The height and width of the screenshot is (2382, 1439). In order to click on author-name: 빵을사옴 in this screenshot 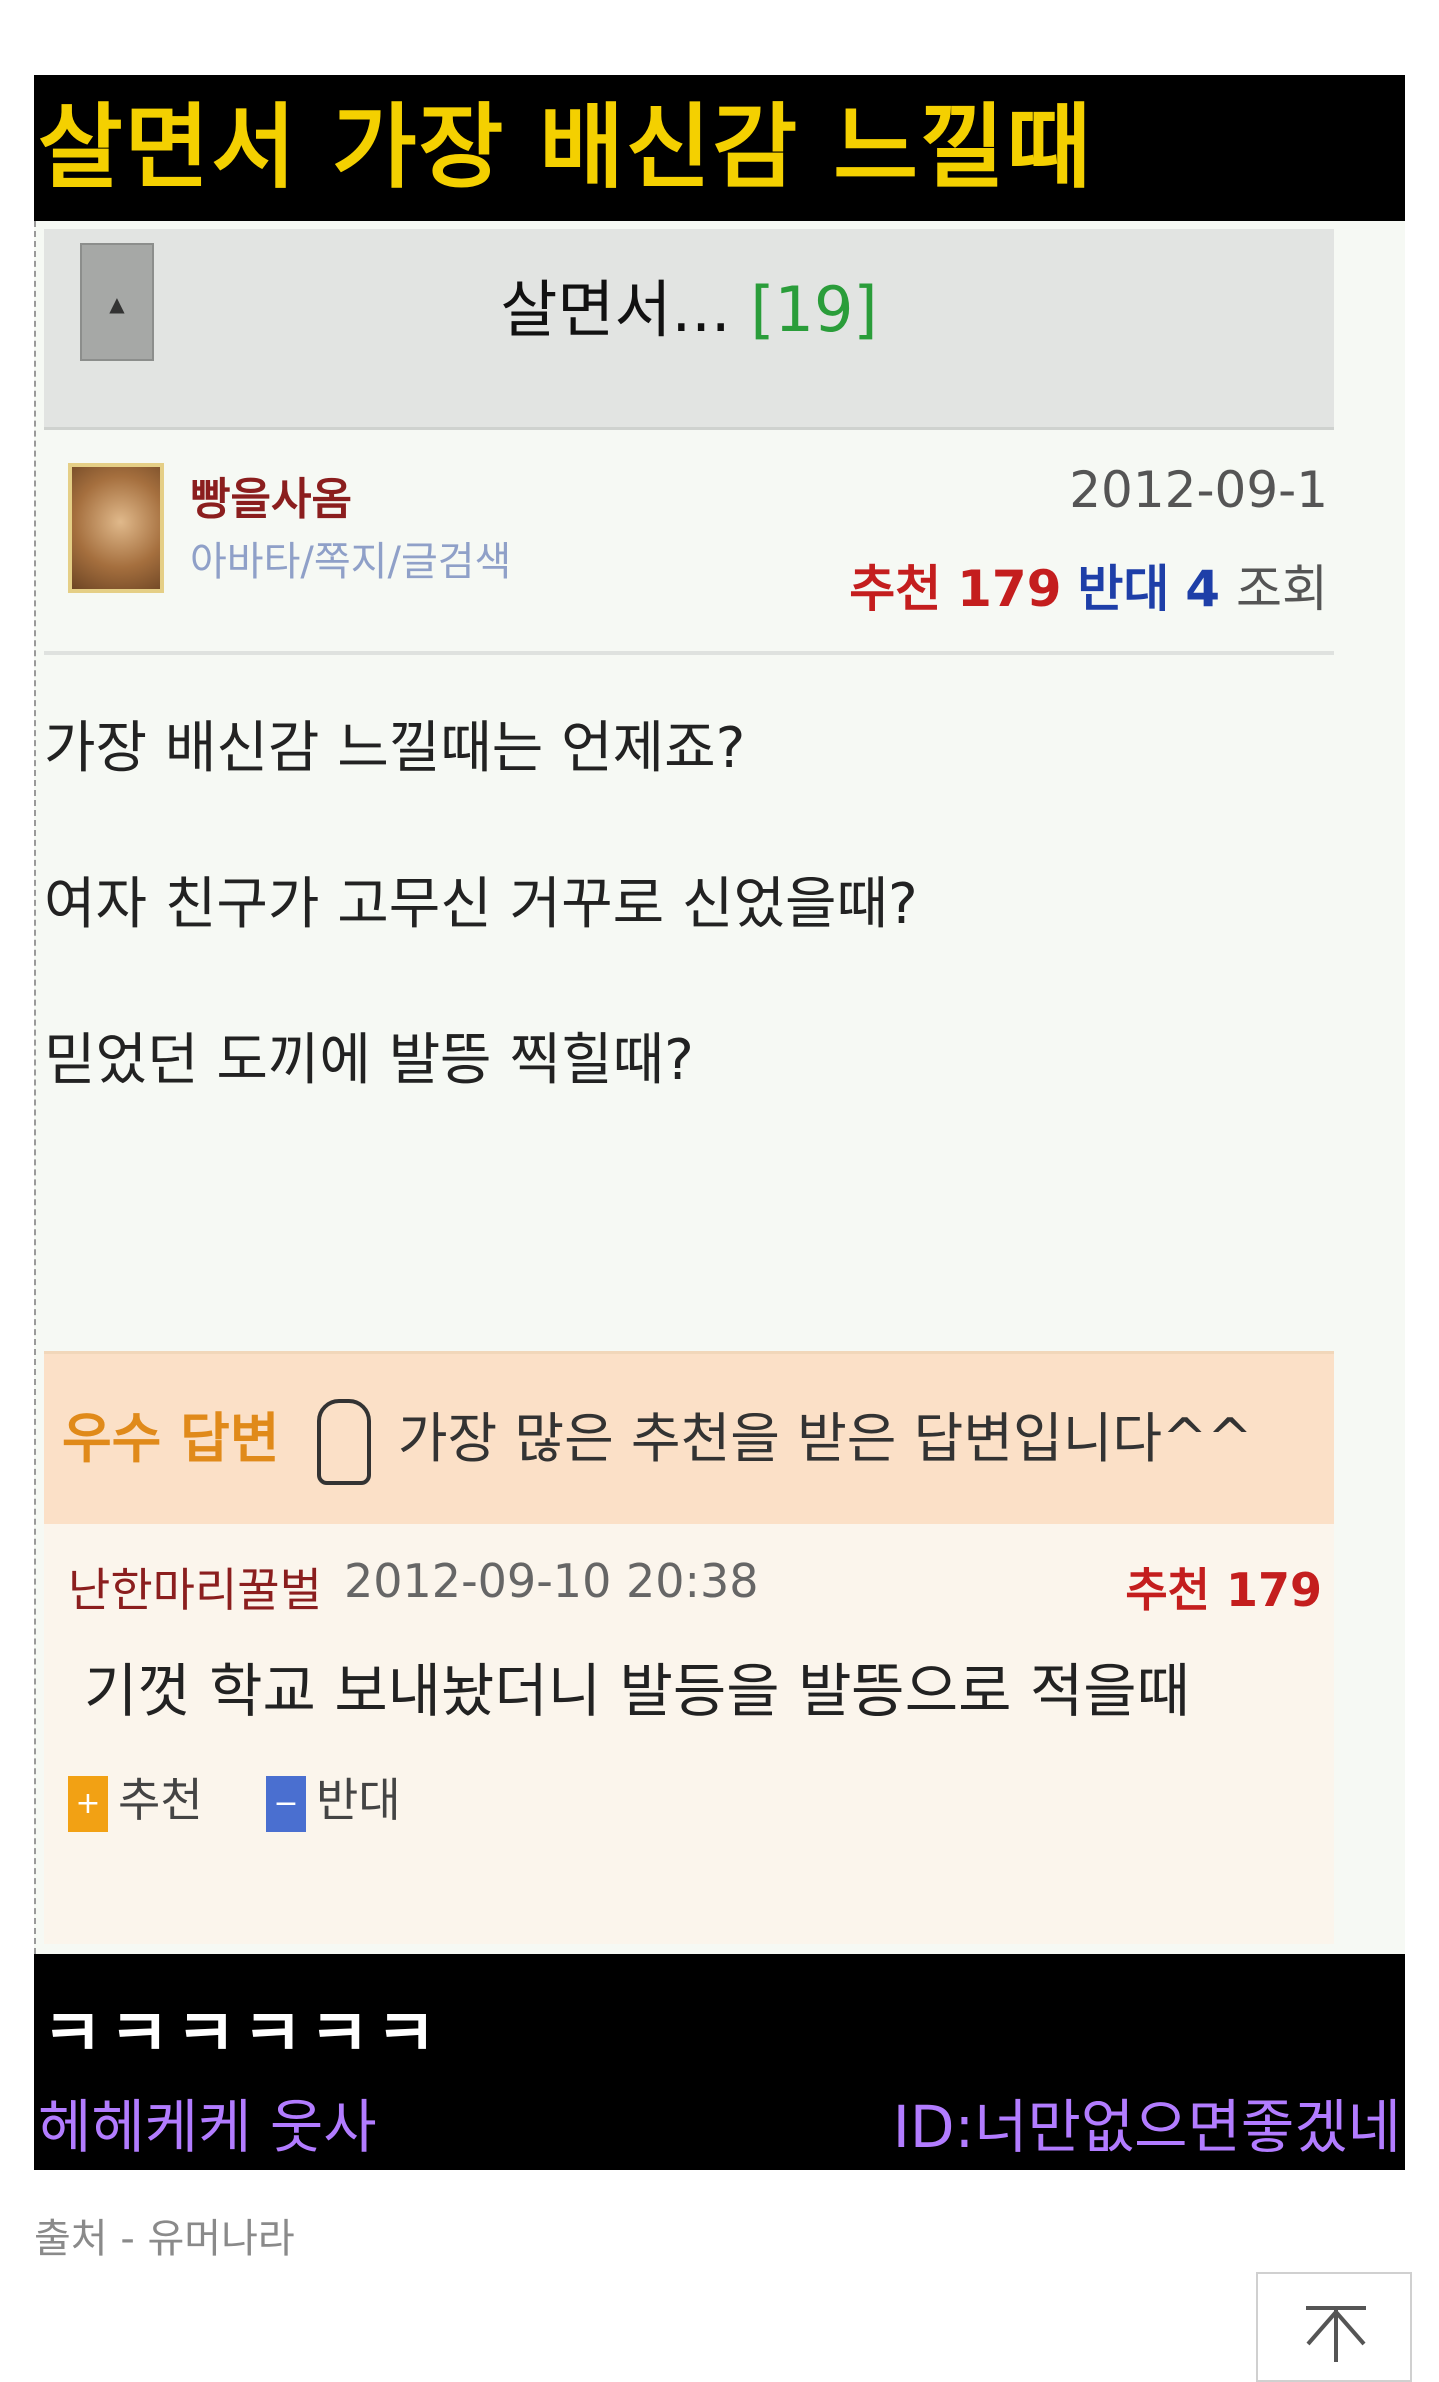, I will do `click(271, 495)`.